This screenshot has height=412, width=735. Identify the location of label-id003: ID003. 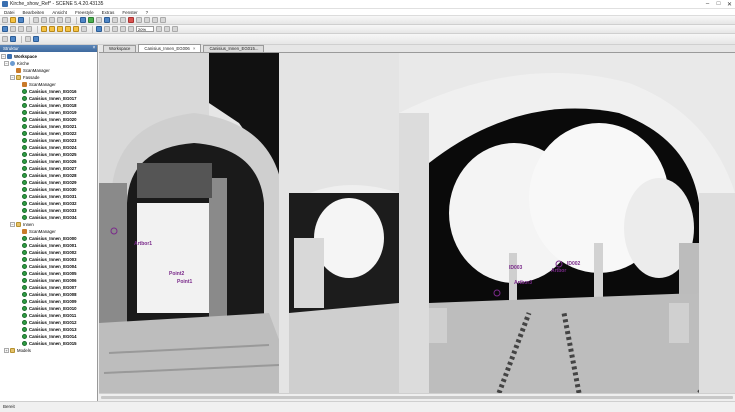
(516, 268).